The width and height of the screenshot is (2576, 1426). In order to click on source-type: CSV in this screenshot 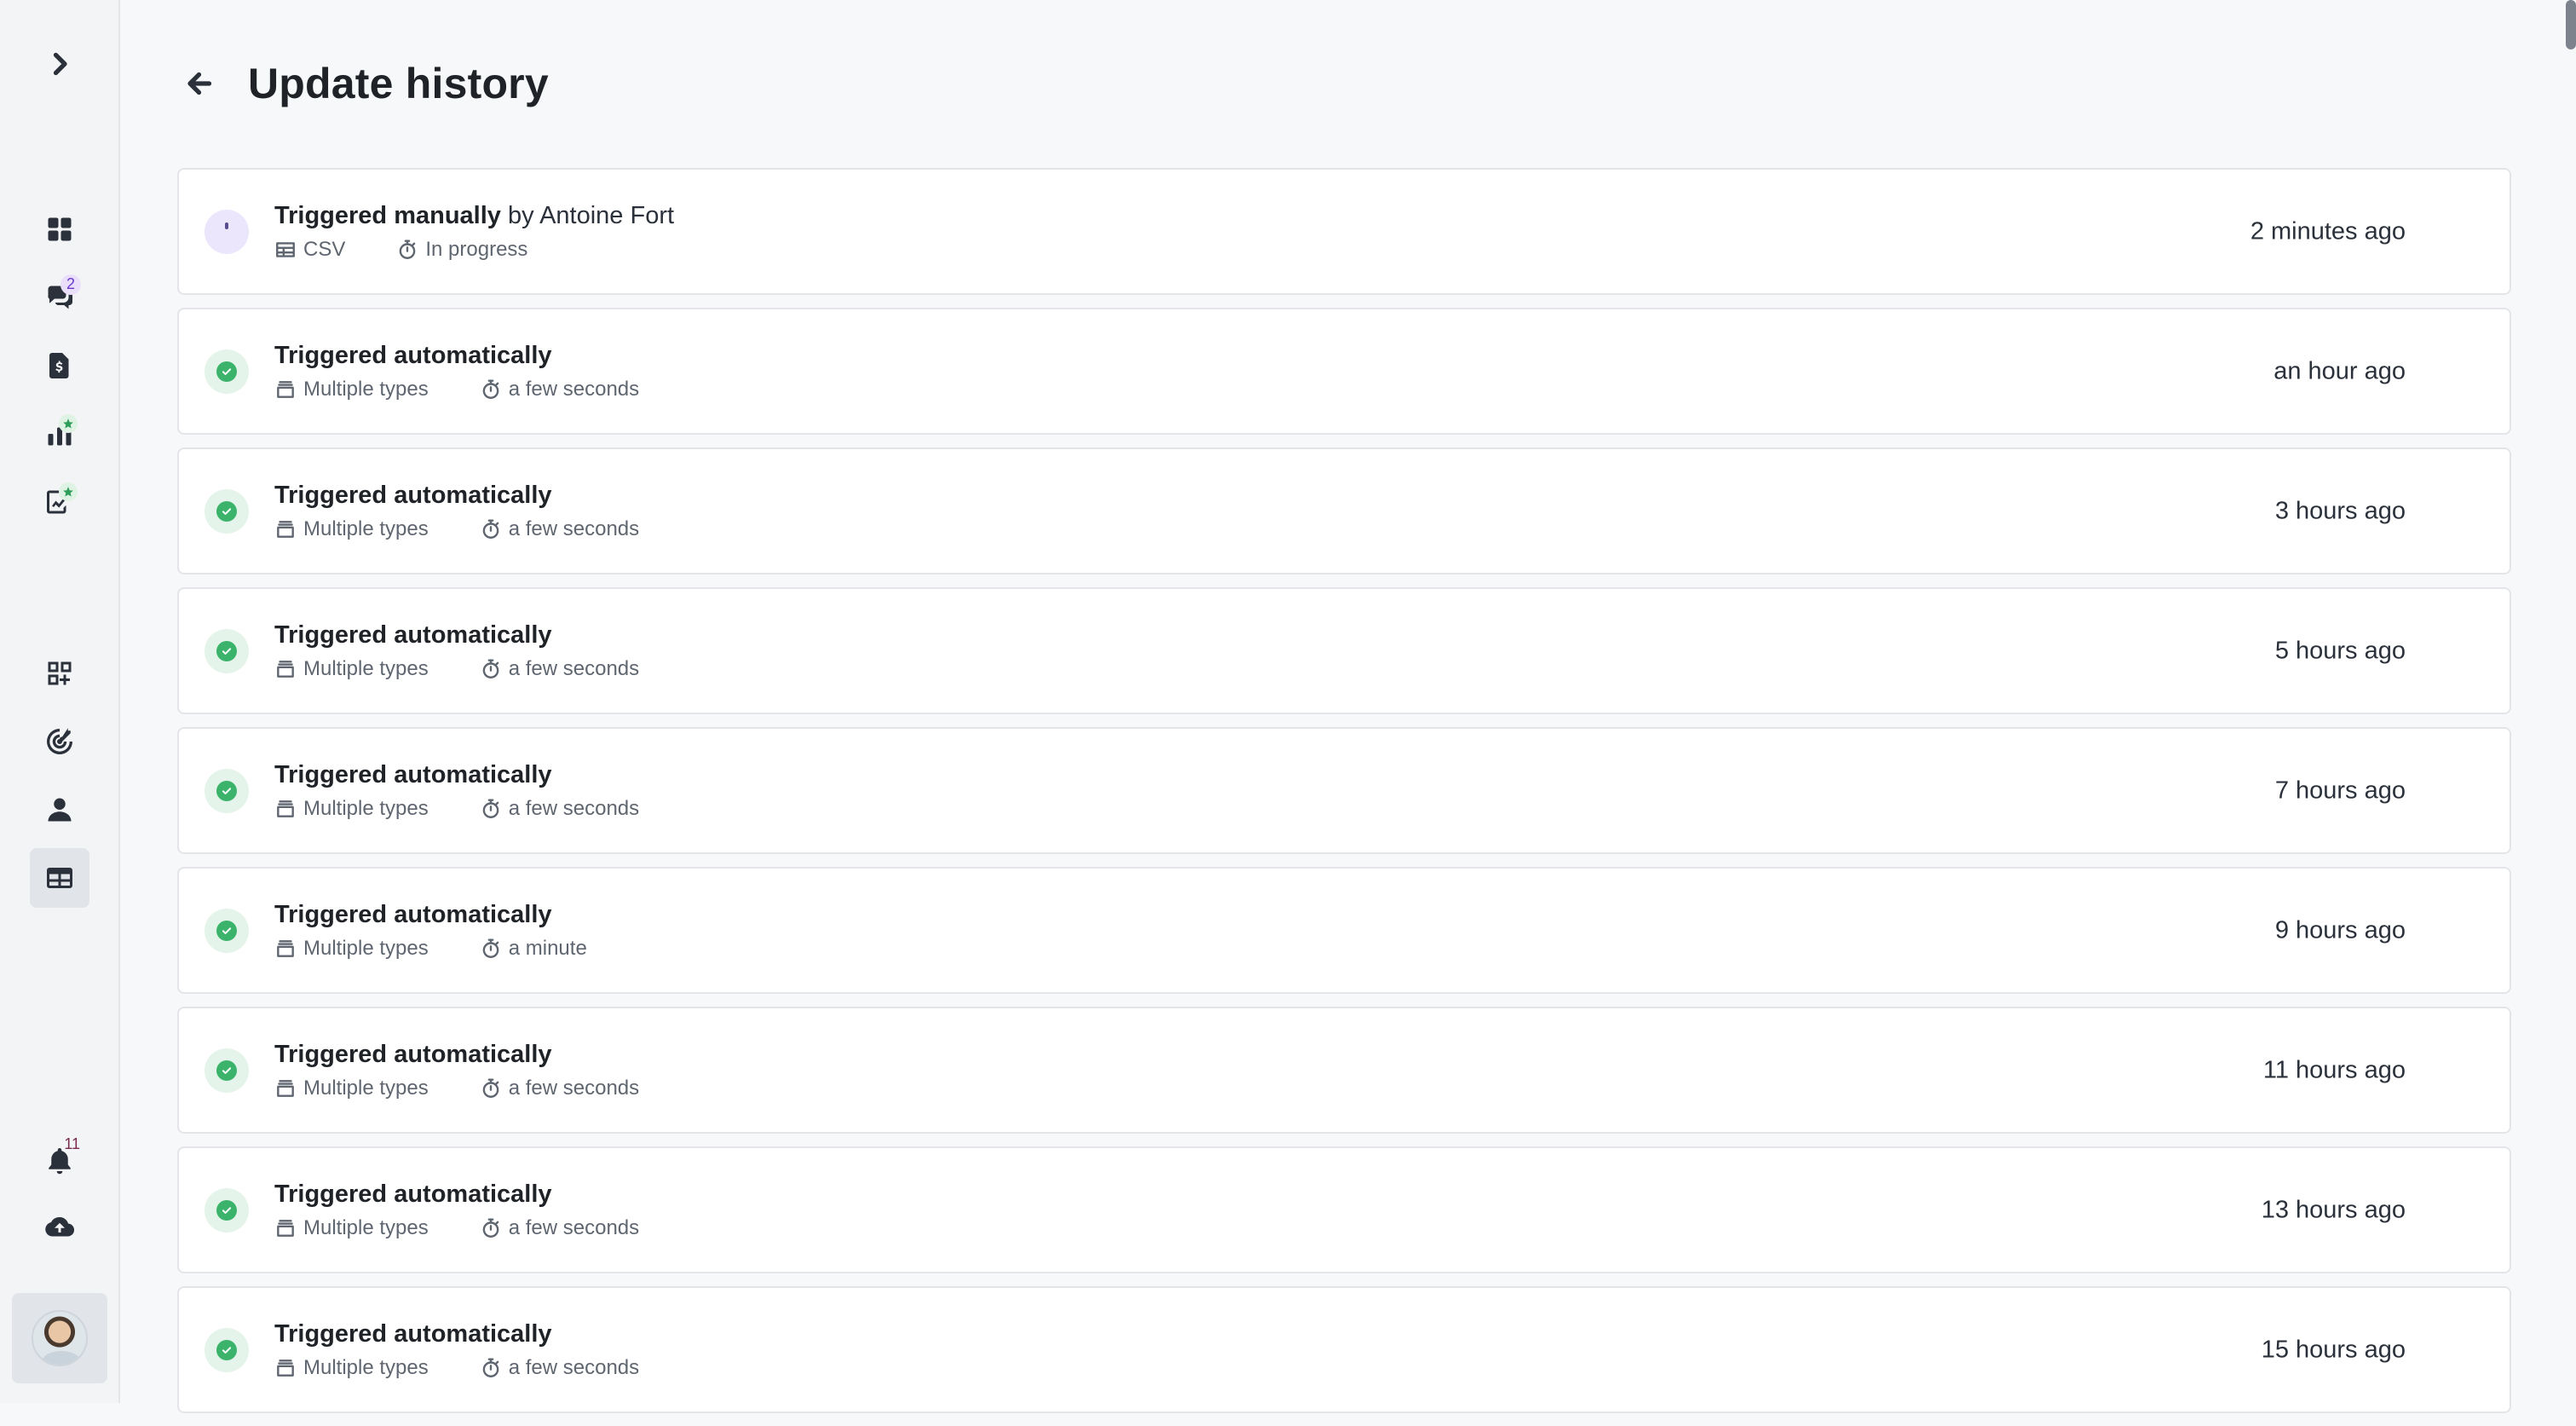, I will do `click(309, 250)`.